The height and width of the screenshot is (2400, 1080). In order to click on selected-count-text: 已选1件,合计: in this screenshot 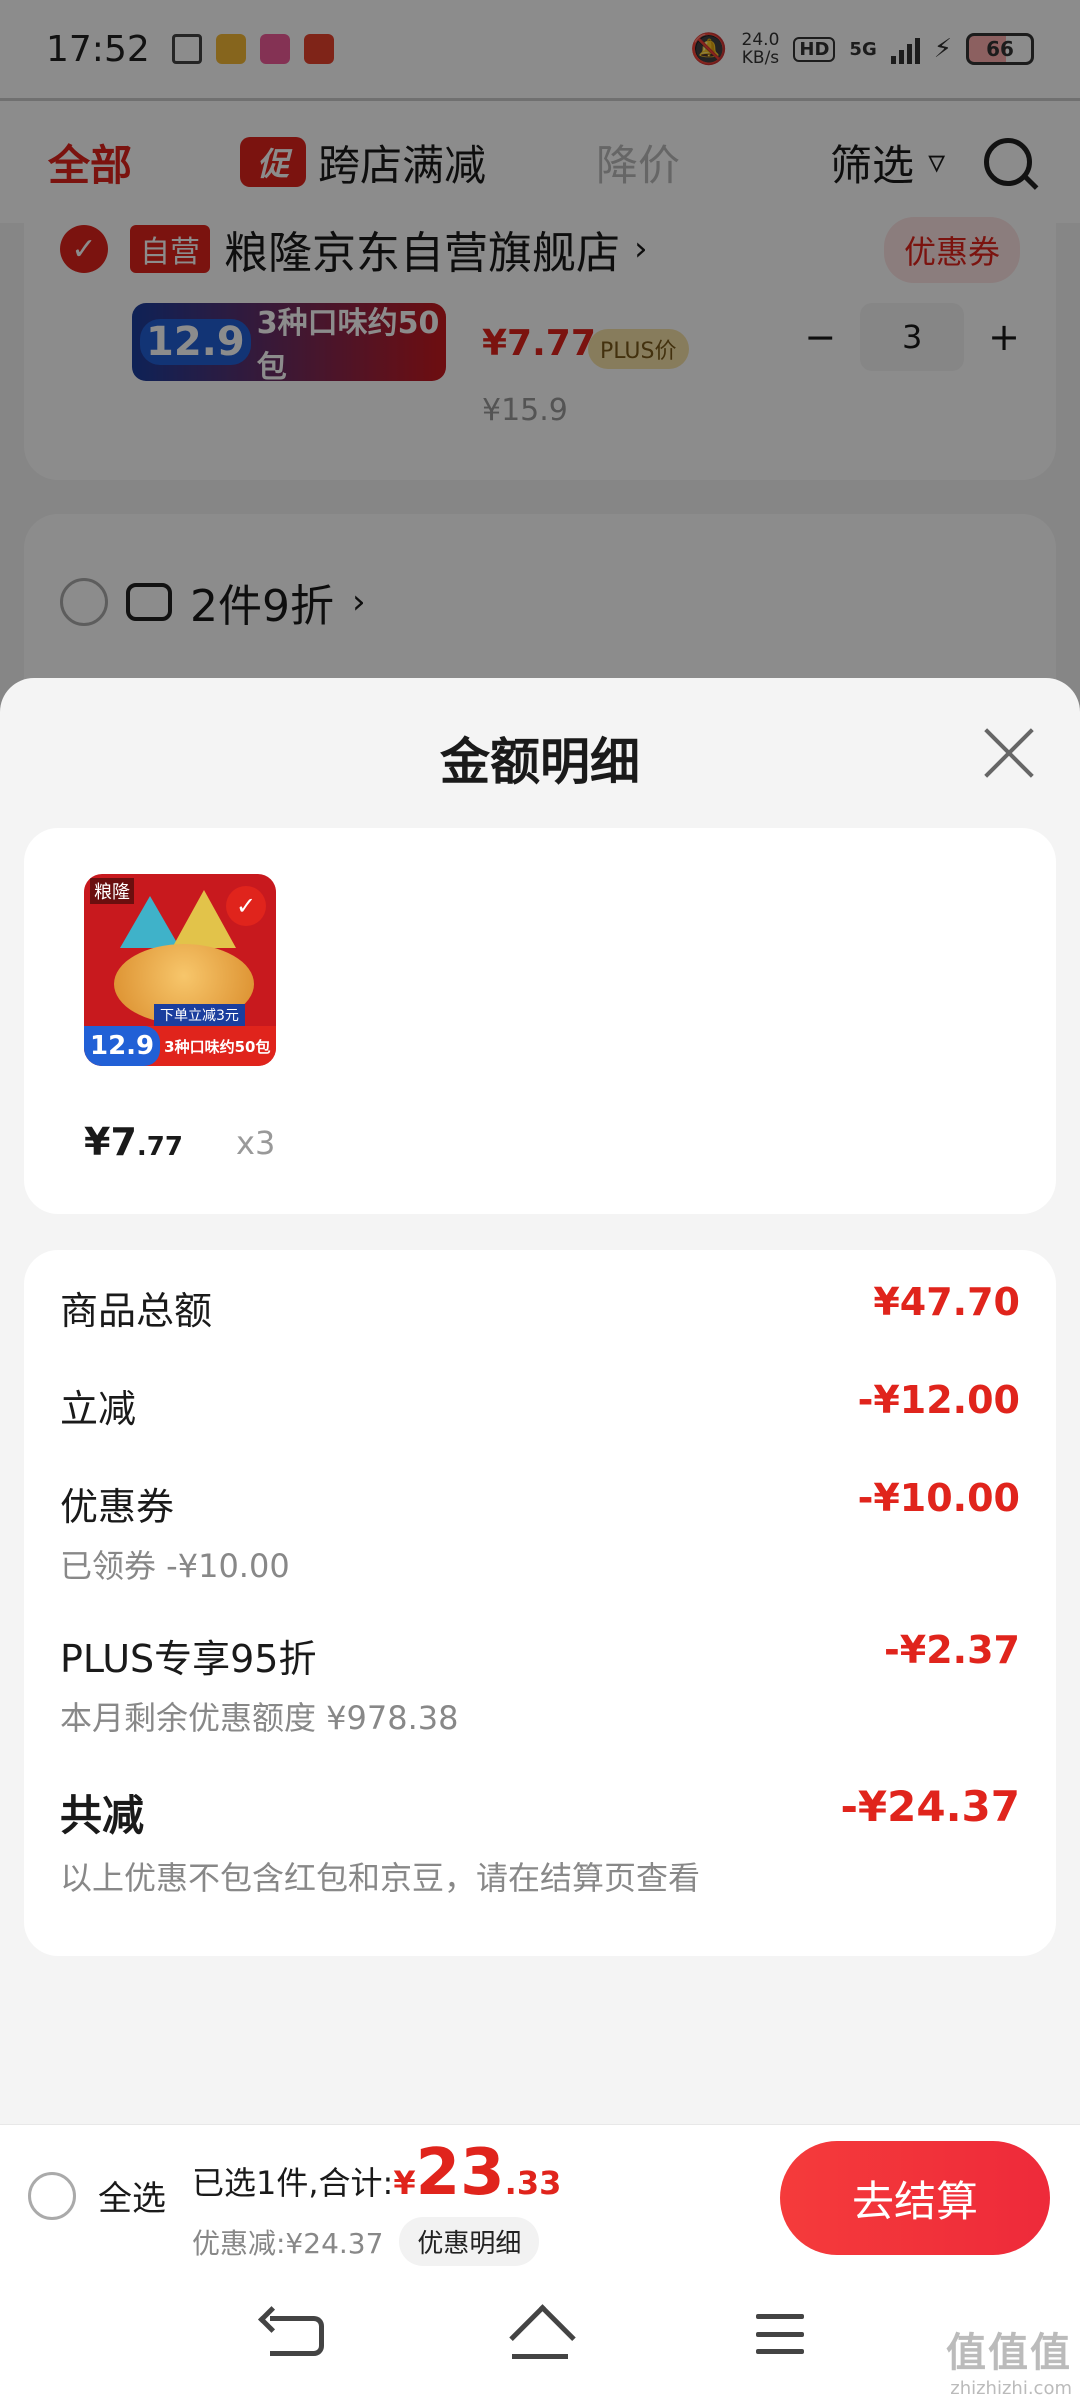, I will do `click(293, 2183)`.